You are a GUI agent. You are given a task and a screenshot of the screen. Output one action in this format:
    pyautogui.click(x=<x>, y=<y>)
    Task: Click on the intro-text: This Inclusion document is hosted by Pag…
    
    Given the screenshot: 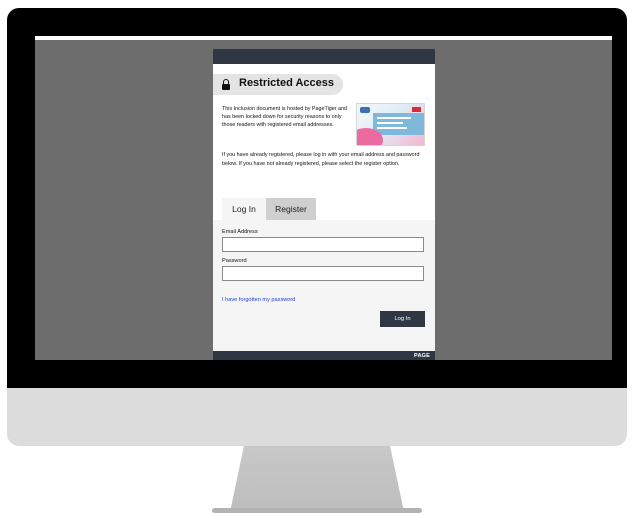 What is the action you would take?
    pyautogui.click(x=285, y=117)
    